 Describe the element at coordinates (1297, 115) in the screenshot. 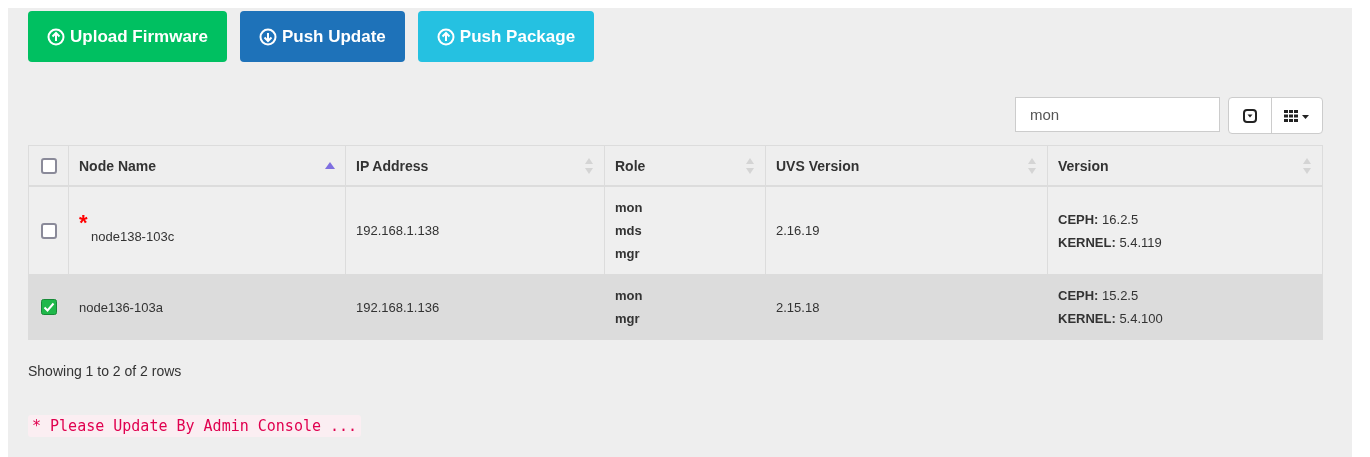

I see `grid-icon` at that location.